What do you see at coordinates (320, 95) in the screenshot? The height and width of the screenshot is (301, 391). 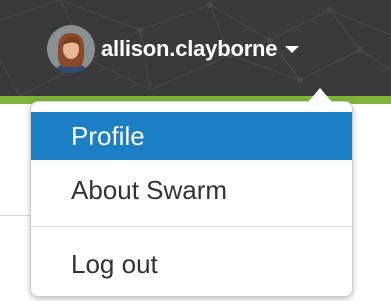 I see `dropdown-pointer` at bounding box center [320, 95].